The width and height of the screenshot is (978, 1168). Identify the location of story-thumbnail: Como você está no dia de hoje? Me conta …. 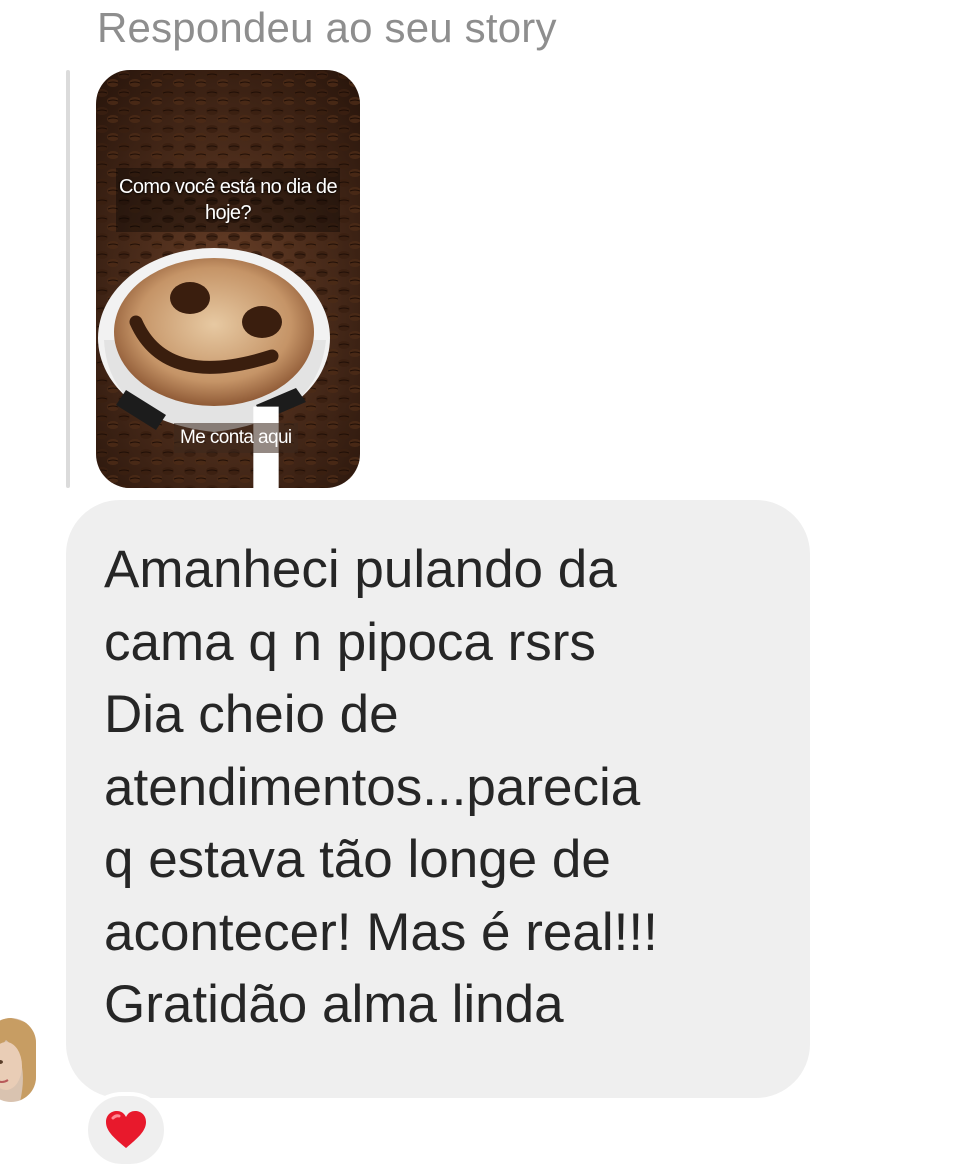
(228, 279).